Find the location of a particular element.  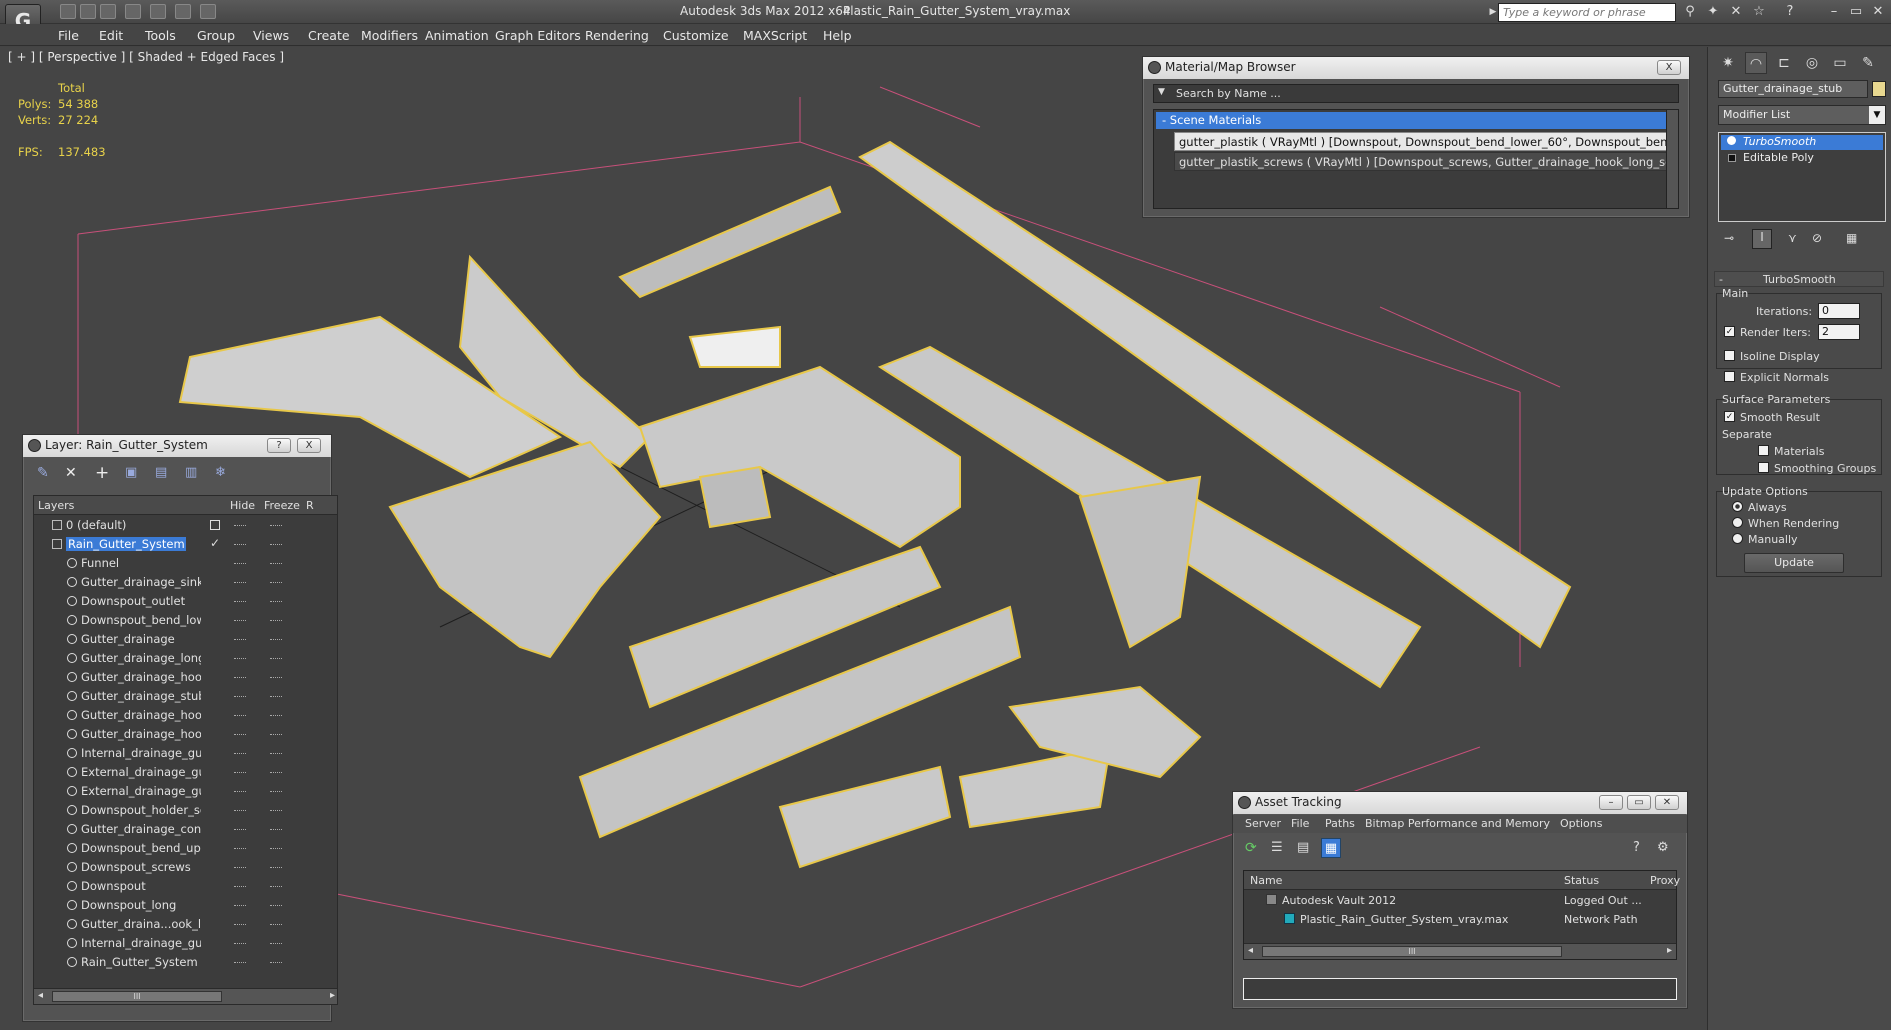

display-tab-icon: ▭ is located at coordinates (1840, 63).